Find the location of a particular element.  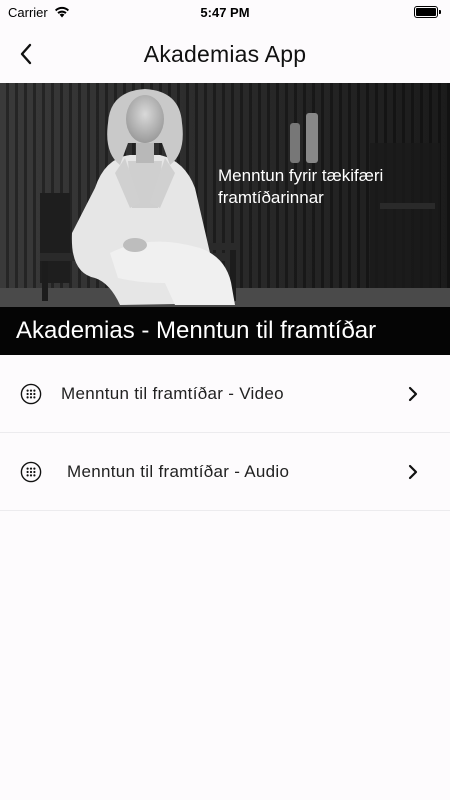

page-title: Akademias App is located at coordinates (225, 53).